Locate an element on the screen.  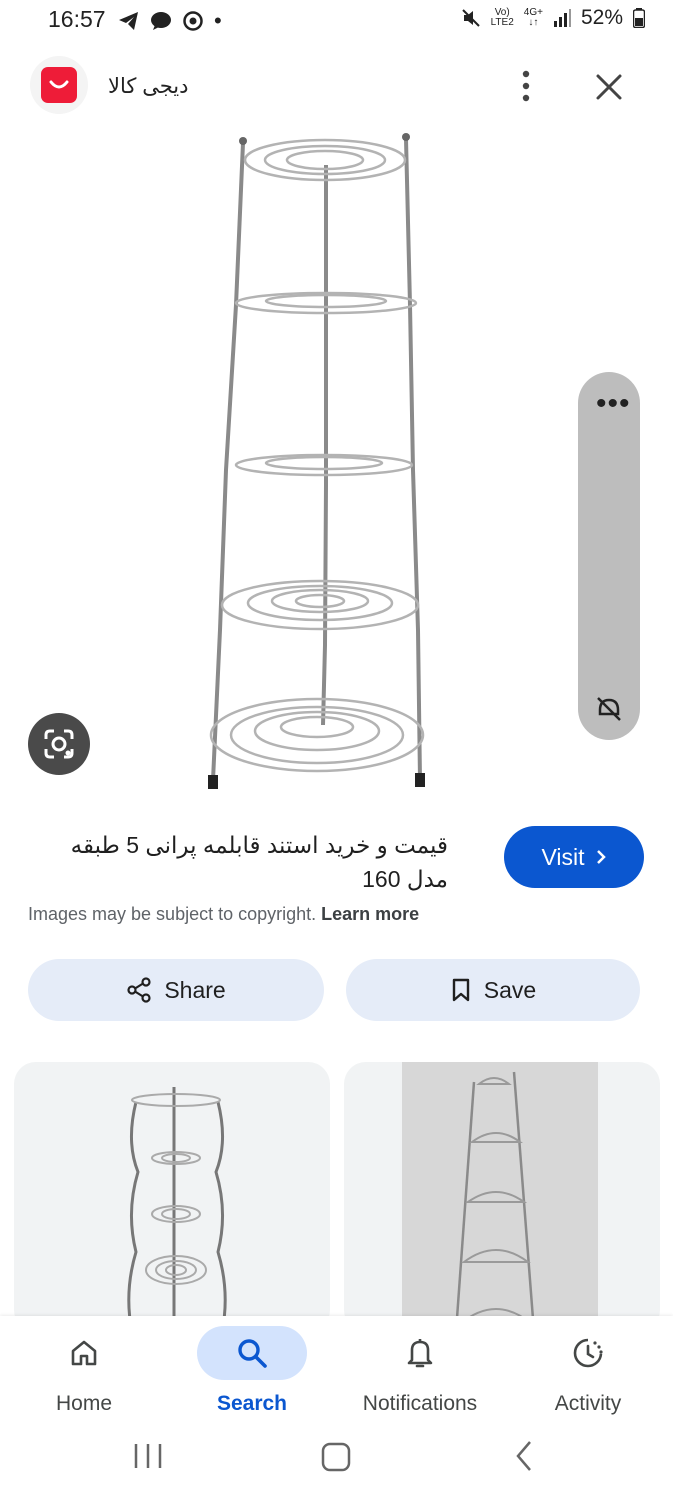
recent-apps-button is located at coordinates (148, 1456).